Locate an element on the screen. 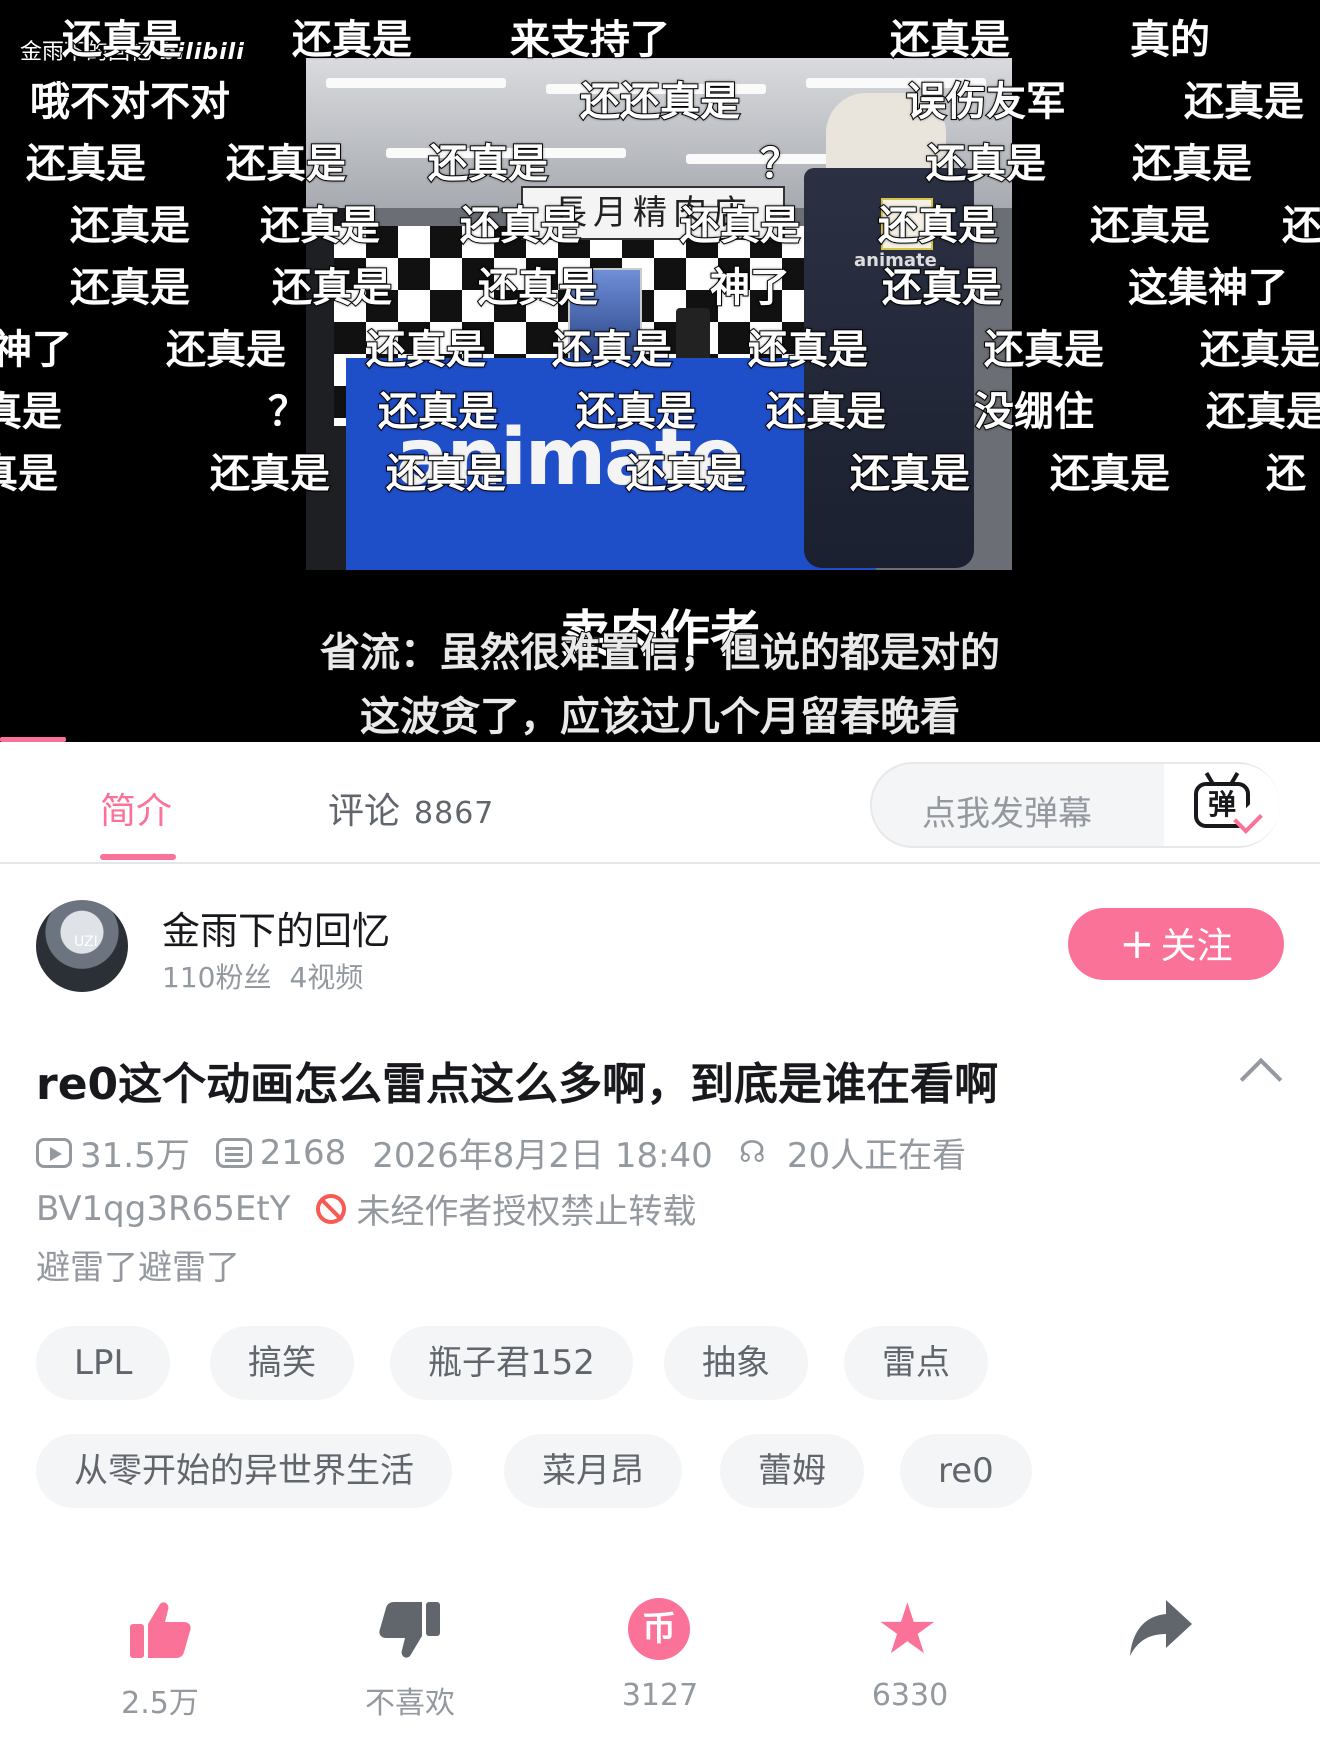  coin-icon: 币 is located at coordinates (659, 1629).